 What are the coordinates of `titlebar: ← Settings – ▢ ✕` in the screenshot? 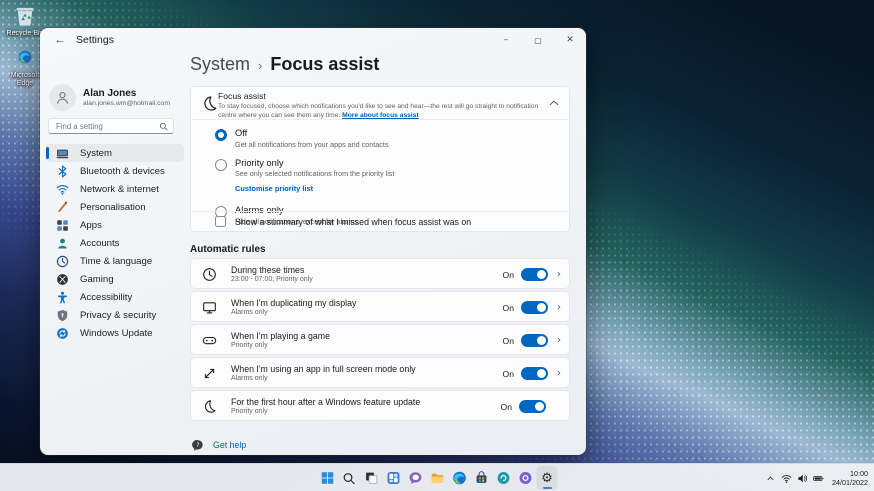 It's located at (313, 40).